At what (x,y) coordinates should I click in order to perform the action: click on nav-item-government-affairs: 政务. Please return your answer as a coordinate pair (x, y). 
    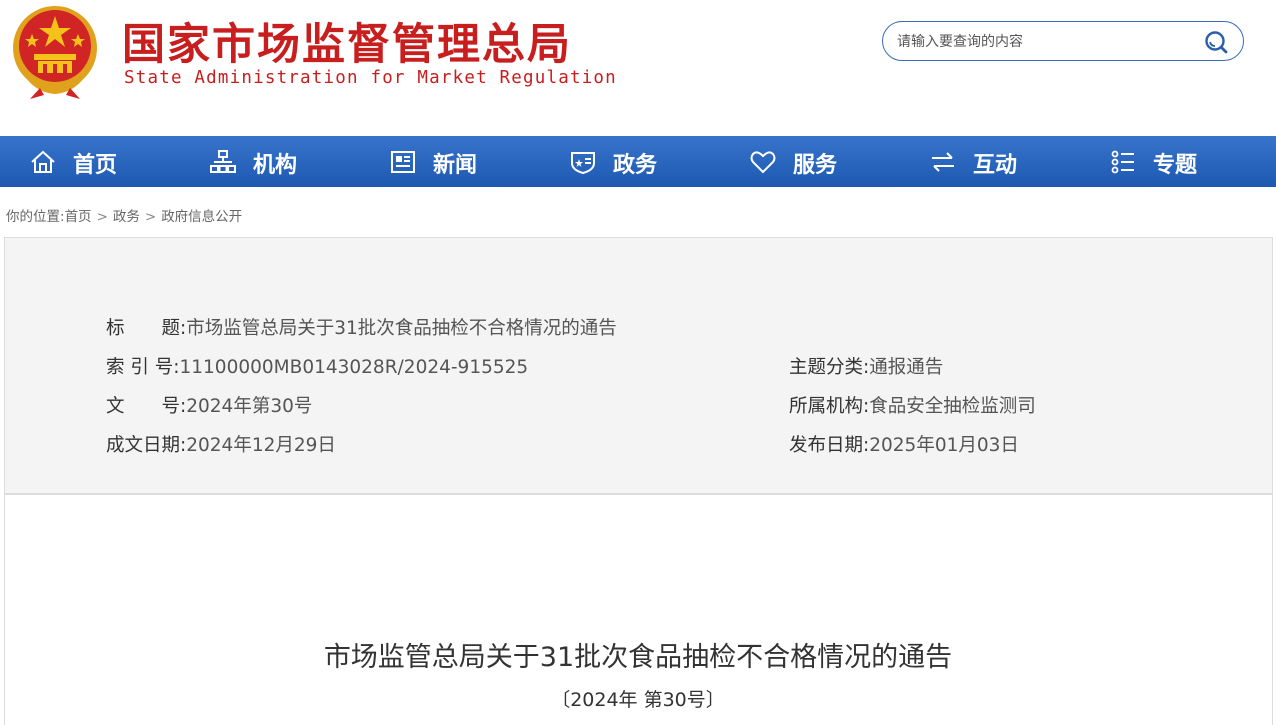
    Looking at the image, I should click on (655, 161).